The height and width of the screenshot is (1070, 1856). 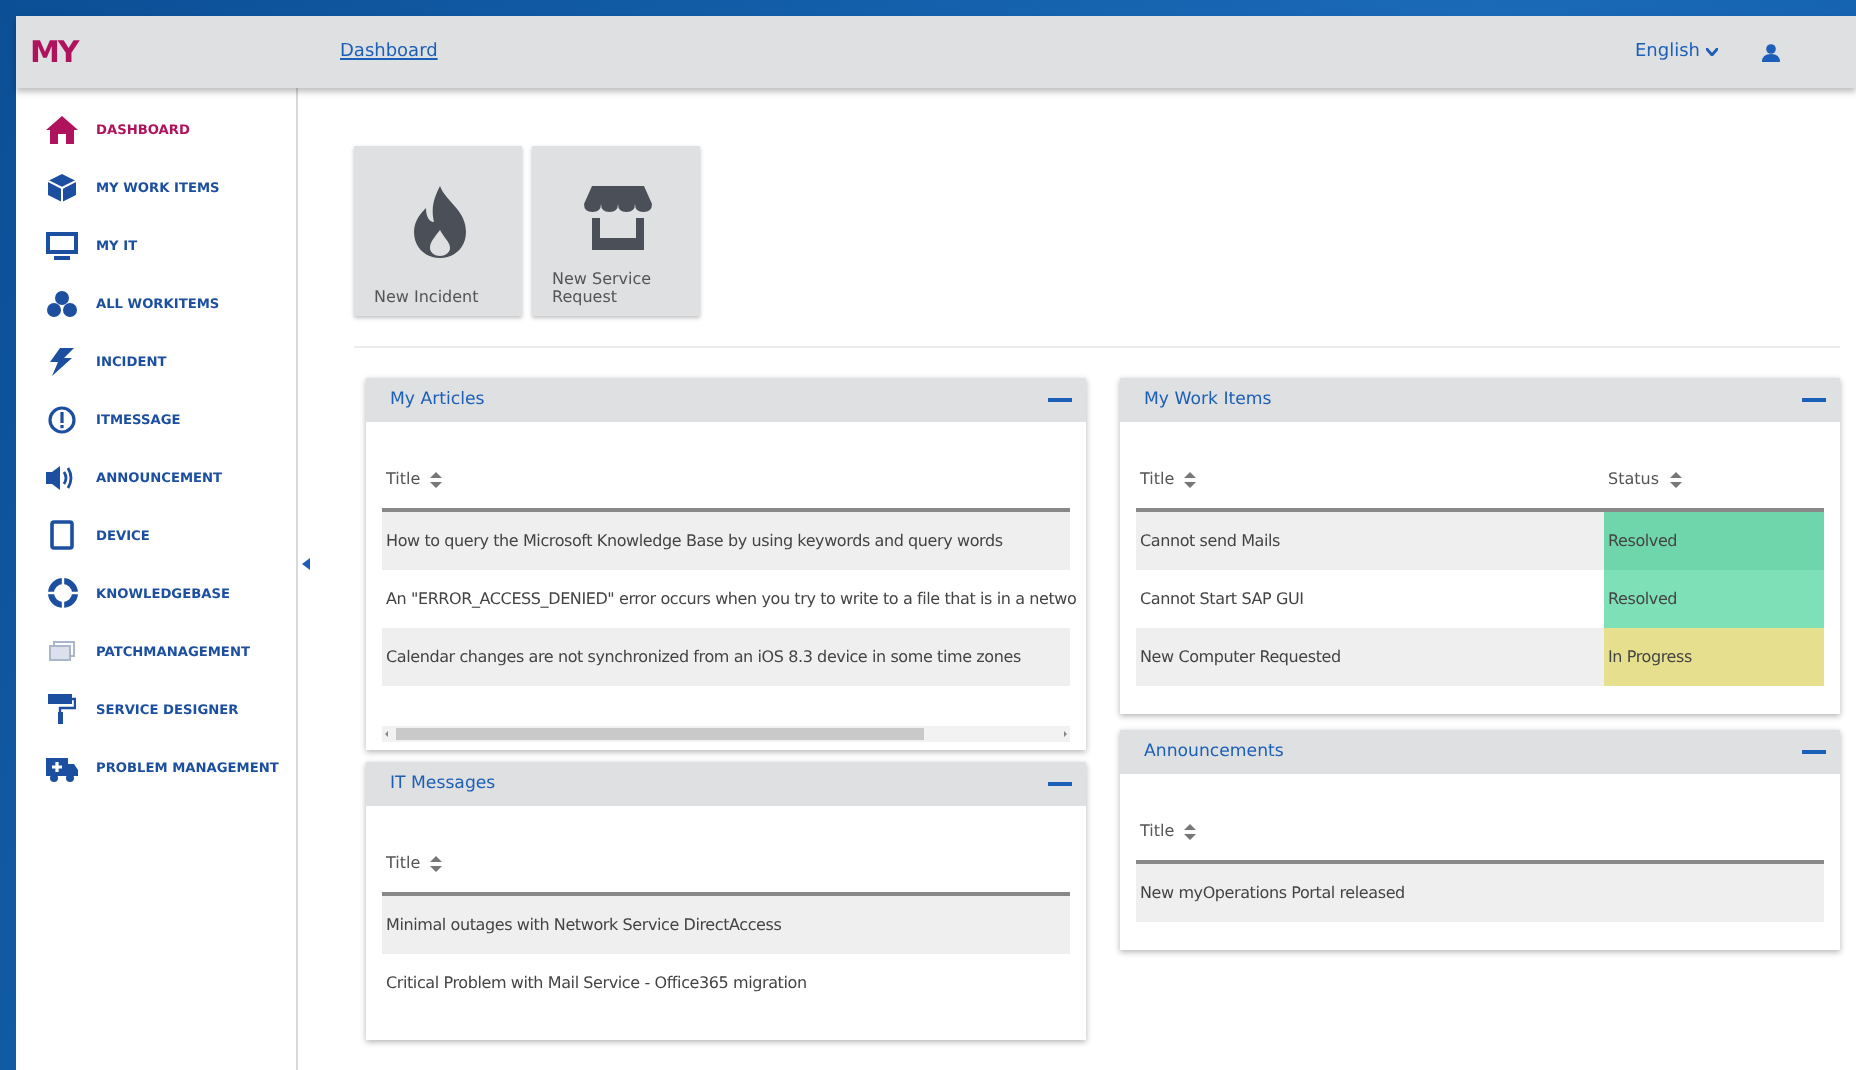 What do you see at coordinates (595, 983) in the screenshot?
I see `table-cell-text: Critical Problem with Mail Service - Office365 migration` at bounding box center [595, 983].